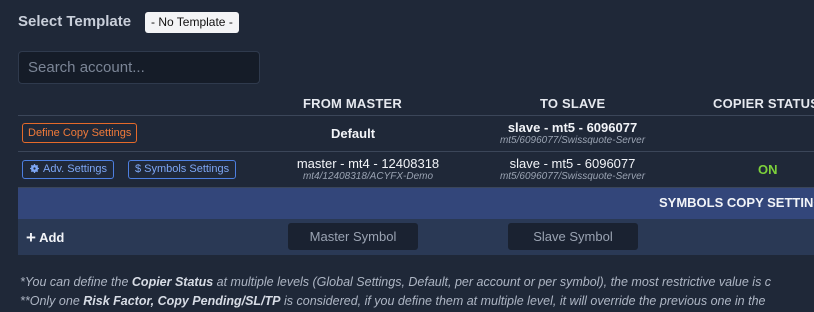 This screenshot has width=814, height=312. What do you see at coordinates (573, 236) in the screenshot?
I see `slave-symbol-input` at bounding box center [573, 236].